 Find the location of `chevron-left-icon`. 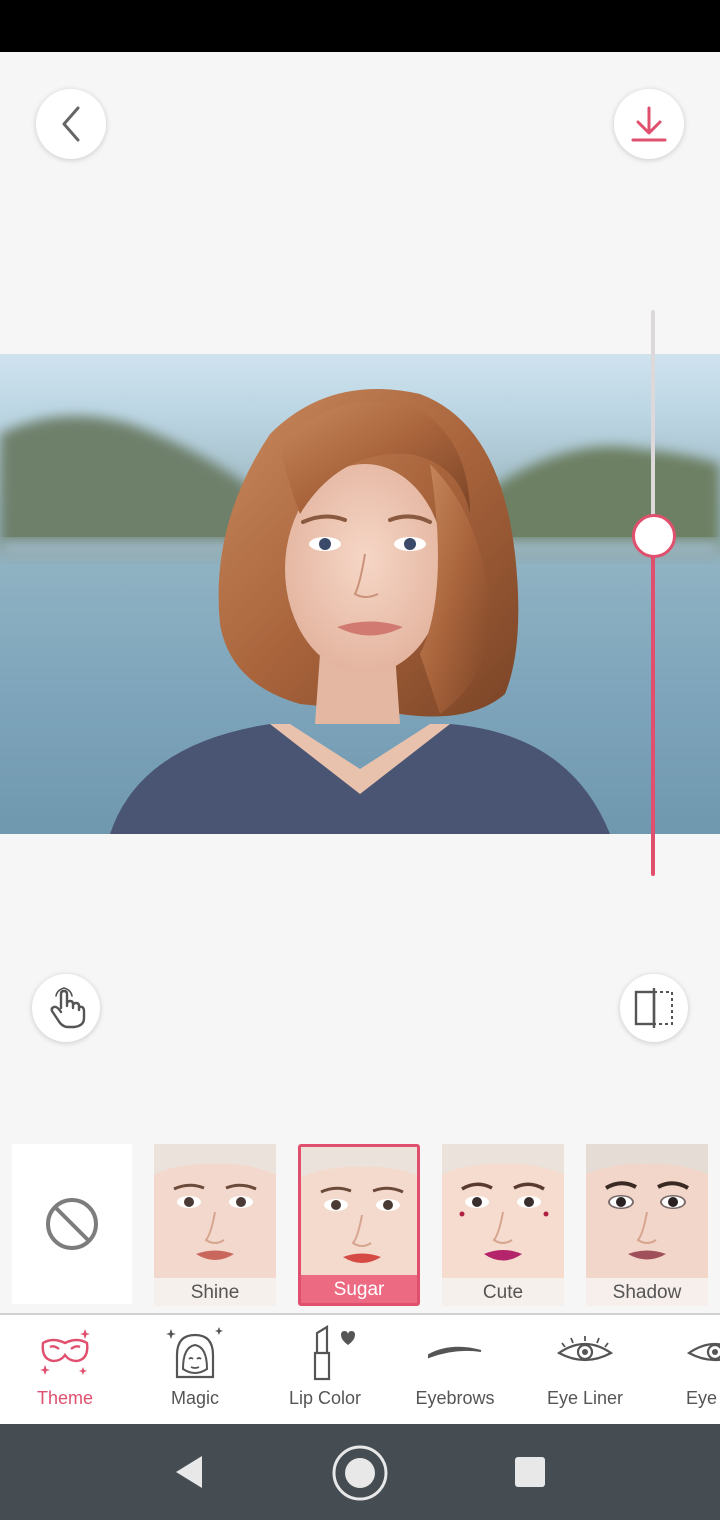

chevron-left-icon is located at coordinates (71, 124).